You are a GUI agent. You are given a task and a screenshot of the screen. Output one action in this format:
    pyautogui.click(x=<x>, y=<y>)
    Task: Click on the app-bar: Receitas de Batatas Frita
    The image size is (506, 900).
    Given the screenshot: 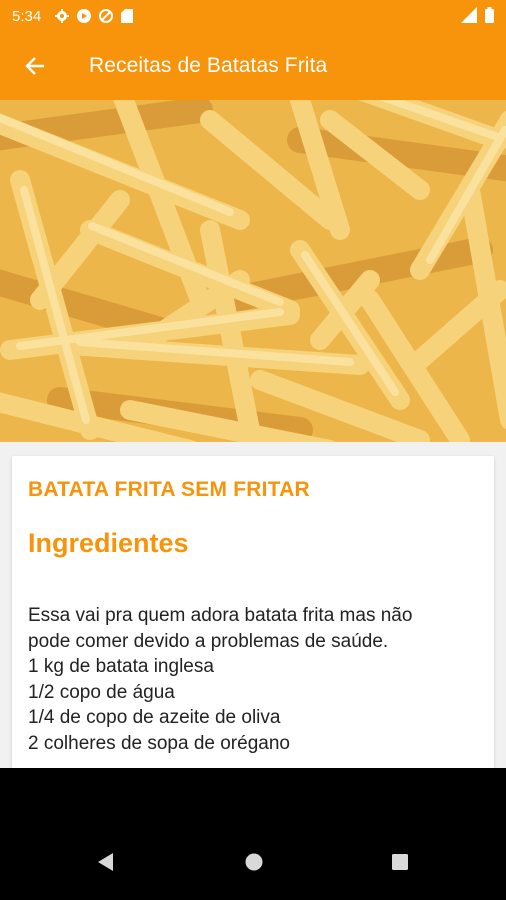 What is the action you would take?
    pyautogui.click(x=253, y=66)
    